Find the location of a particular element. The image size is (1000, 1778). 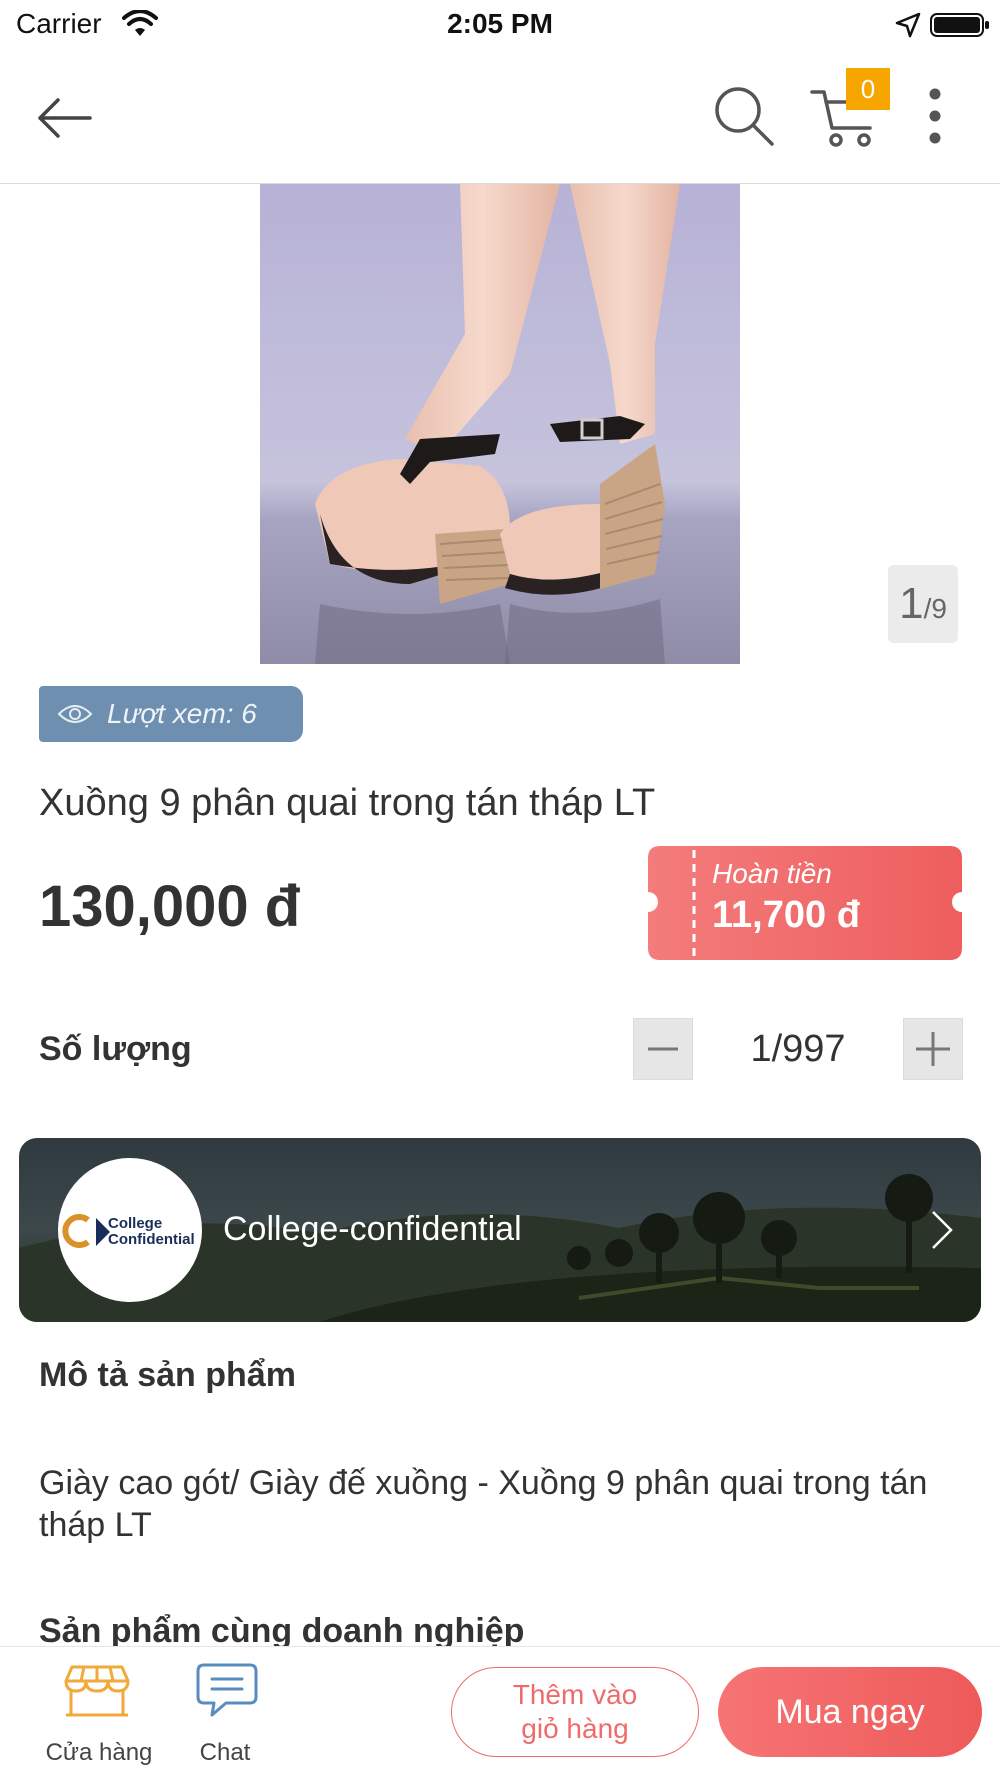

image-page-indicator: 1/9 is located at coordinates (923, 604).